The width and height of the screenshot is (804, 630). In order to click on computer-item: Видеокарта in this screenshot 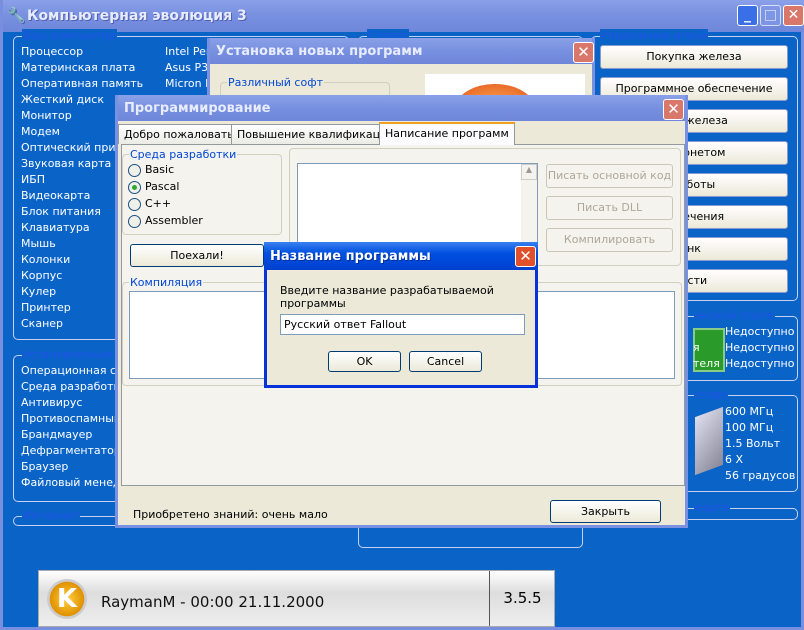, I will do `click(55, 195)`.